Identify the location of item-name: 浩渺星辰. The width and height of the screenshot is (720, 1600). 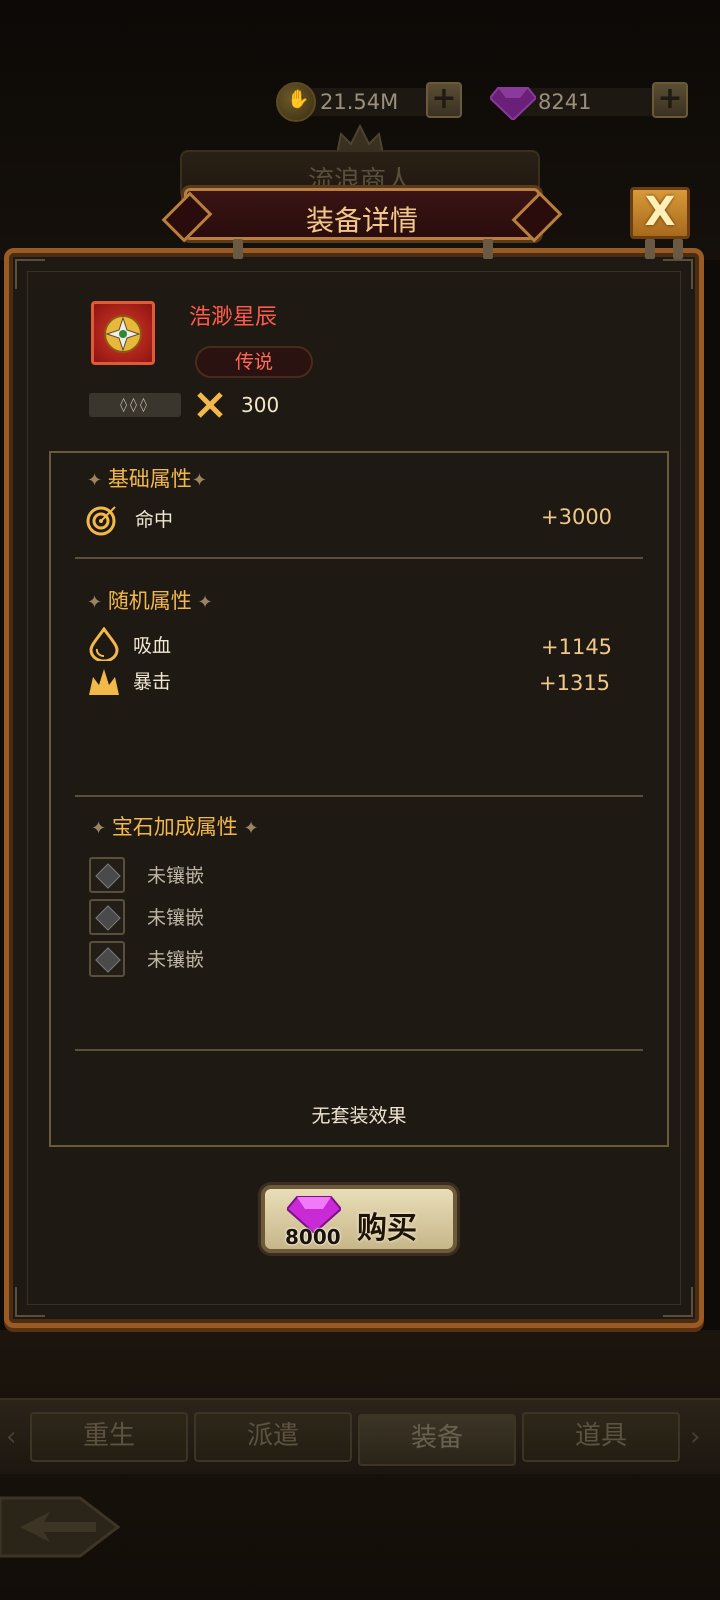
(233, 317).